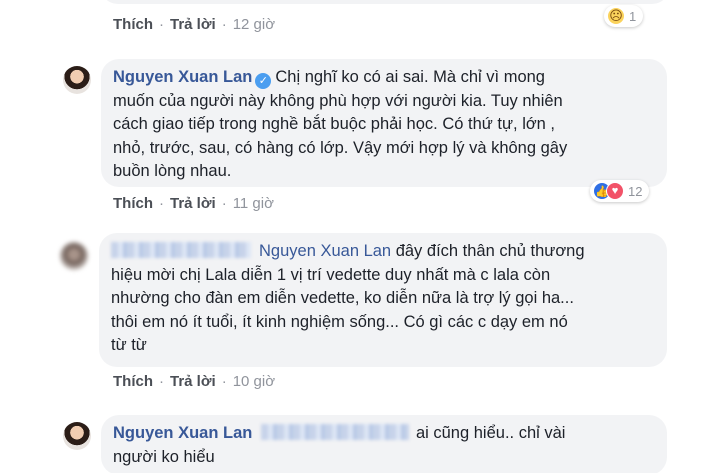 This screenshot has height=473, width=710. I want to click on comment-line: buồn lòng nhau., so click(172, 171).